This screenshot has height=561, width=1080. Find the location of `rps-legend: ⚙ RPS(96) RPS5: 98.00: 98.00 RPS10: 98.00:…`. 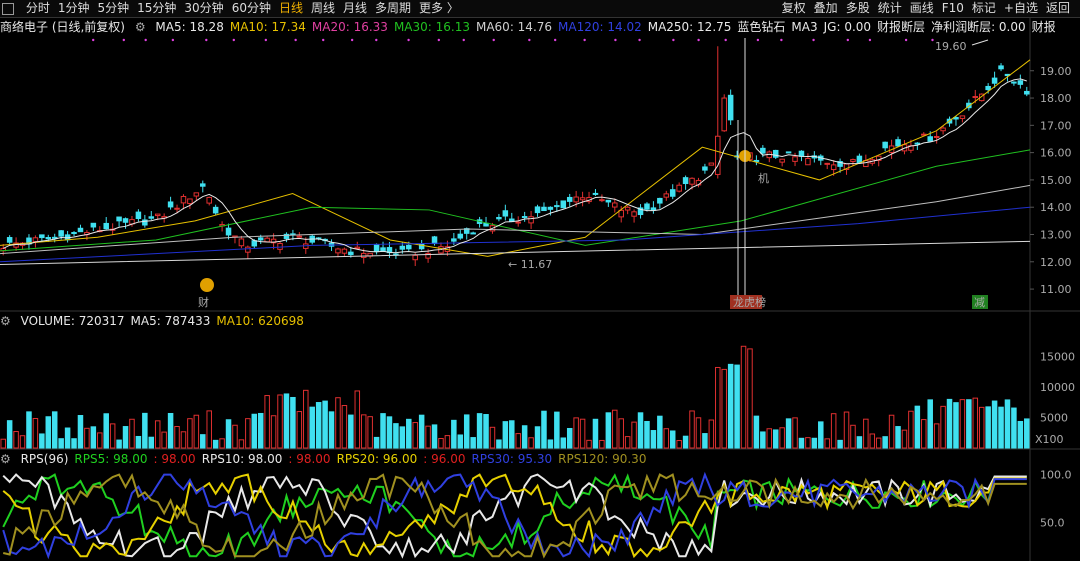

rps-legend: ⚙ RPS(96) RPS5: 98.00: 98.00 RPS10: 98.00:… is located at coordinates (326, 459).